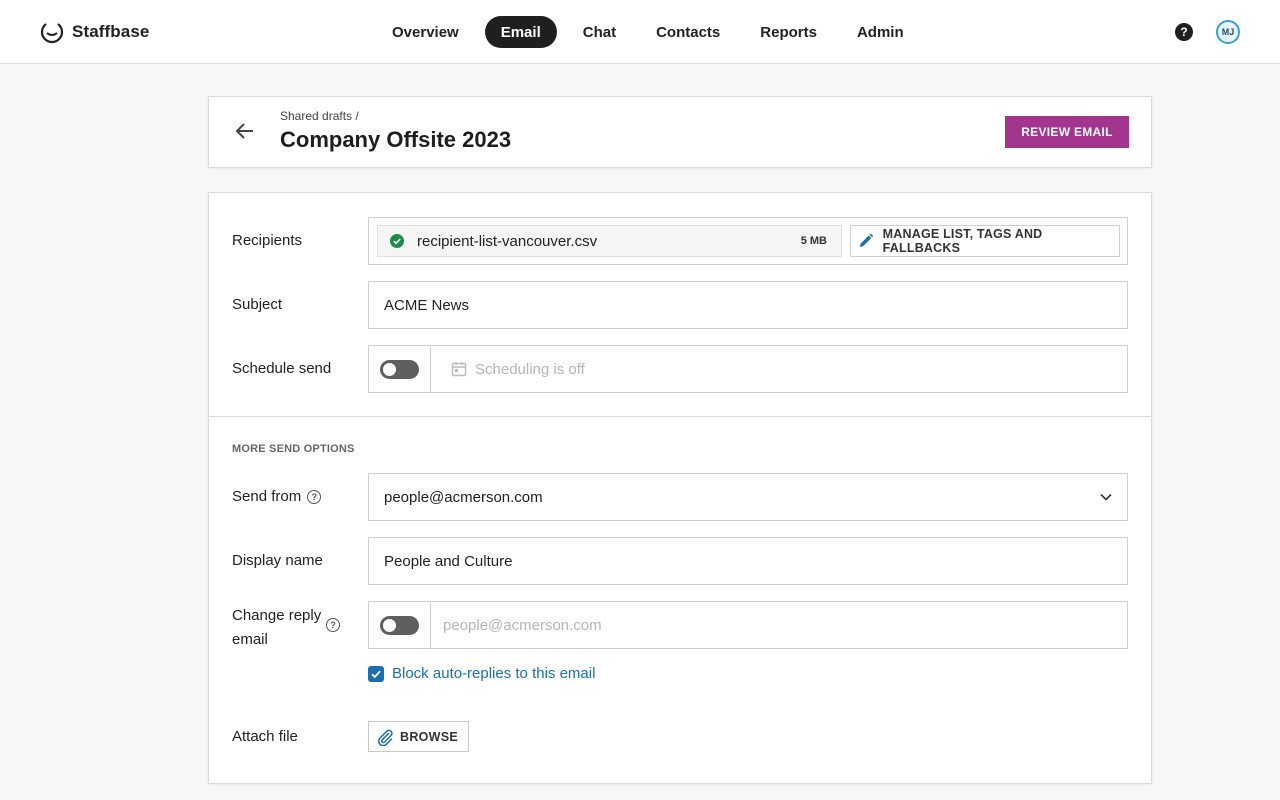 The width and height of the screenshot is (1280, 800). What do you see at coordinates (813, 241) in the screenshot?
I see `recipient-file-size: 5 MB` at bounding box center [813, 241].